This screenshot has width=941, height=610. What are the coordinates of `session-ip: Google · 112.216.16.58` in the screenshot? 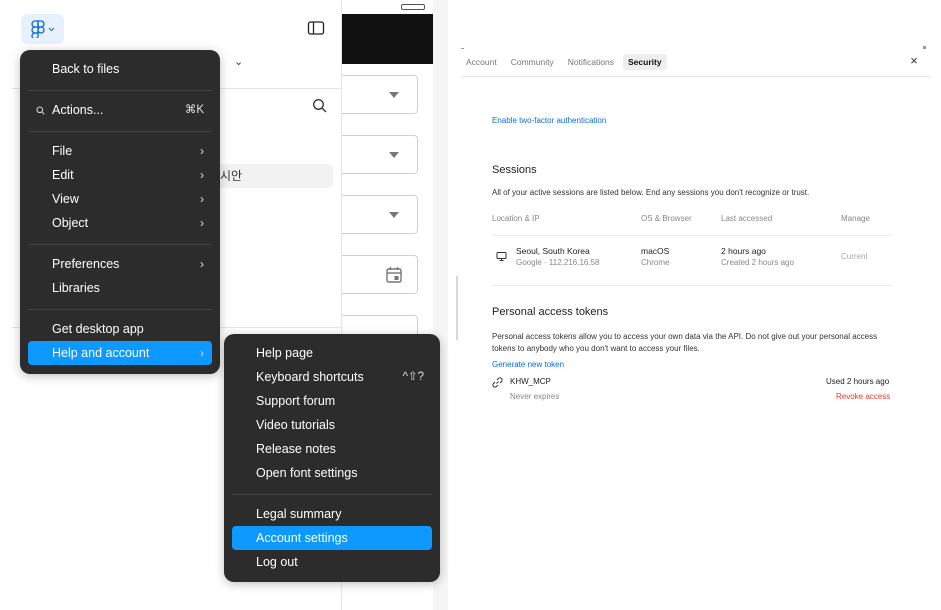 It's located at (558, 262).